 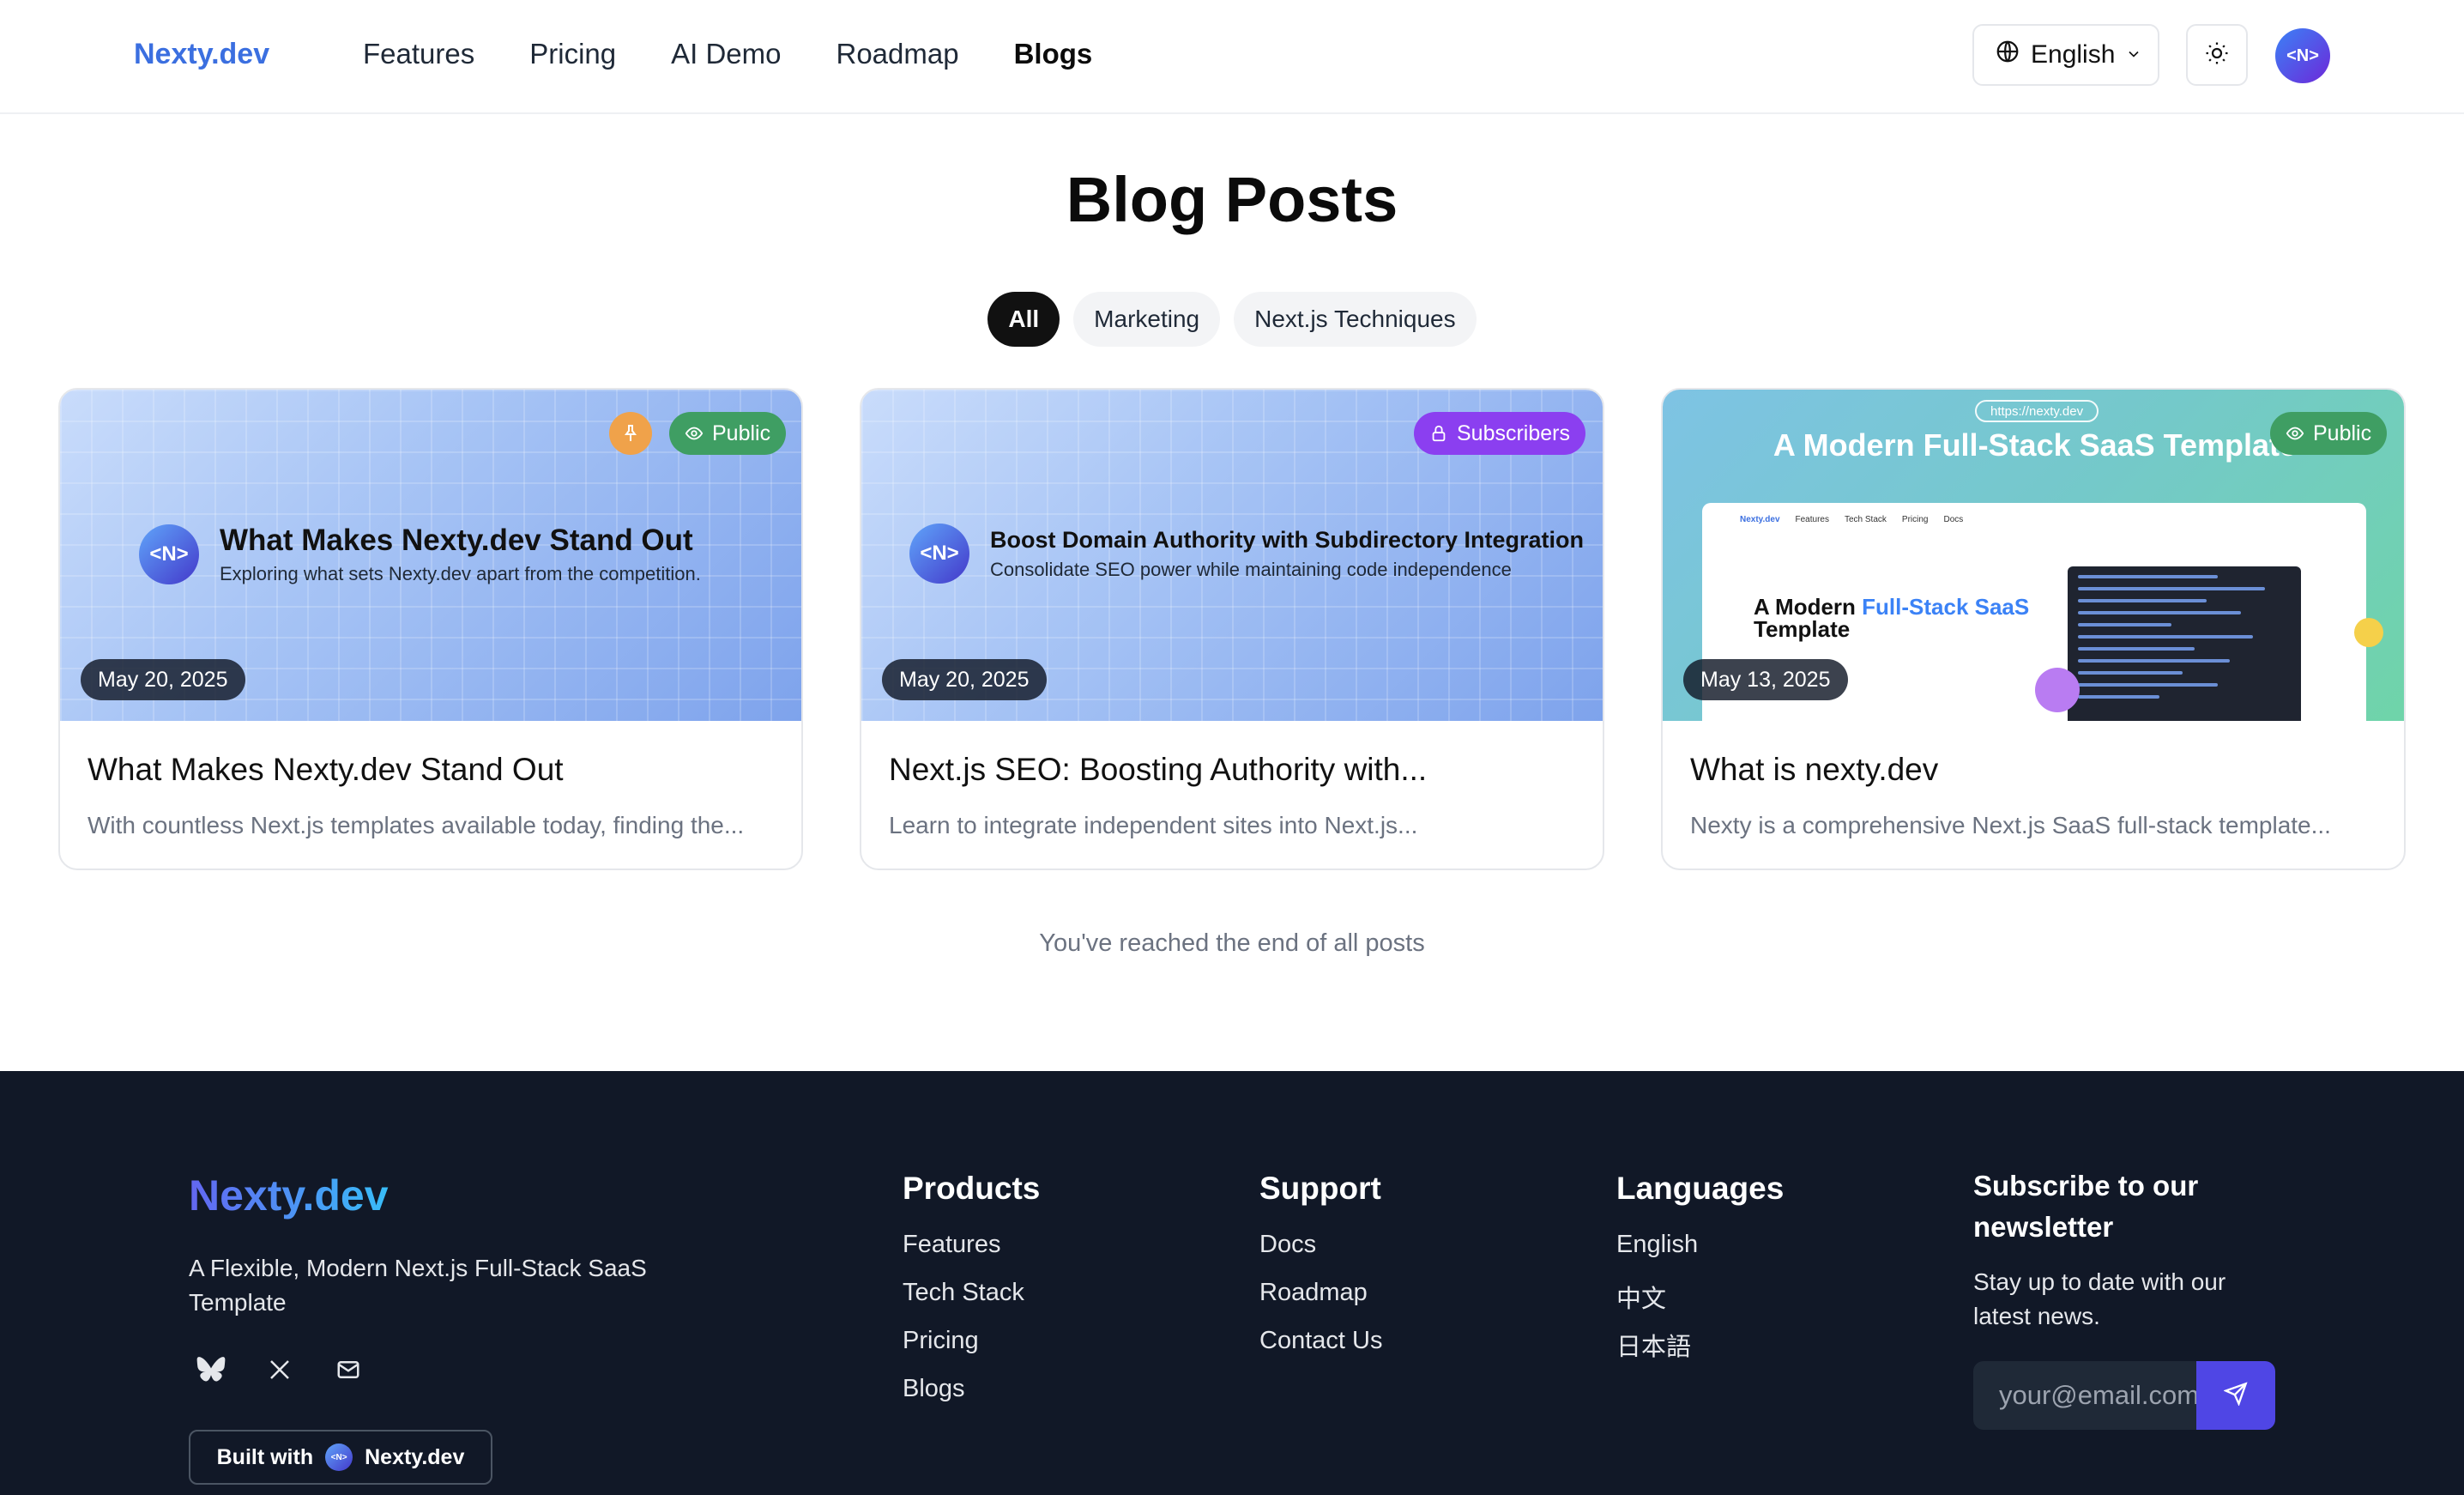 What do you see at coordinates (972, 1188) in the screenshot?
I see `footer-column-title: Products` at bounding box center [972, 1188].